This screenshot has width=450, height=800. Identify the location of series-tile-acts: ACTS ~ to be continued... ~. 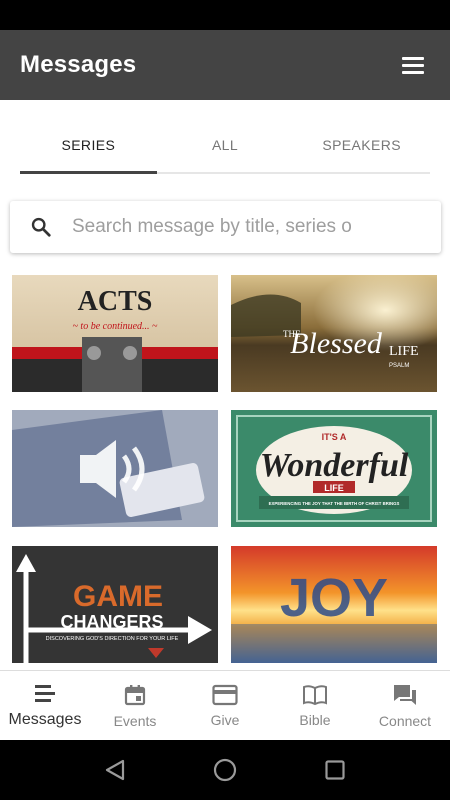
(115, 333).